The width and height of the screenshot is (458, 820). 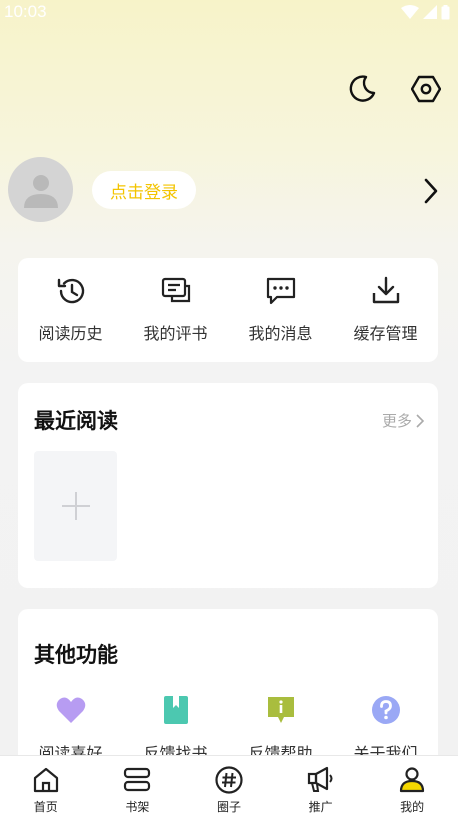 What do you see at coordinates (281, 729) in the screenshot?
I see `func-item-help: 反馈帮助` at bounding box center [281, 729].